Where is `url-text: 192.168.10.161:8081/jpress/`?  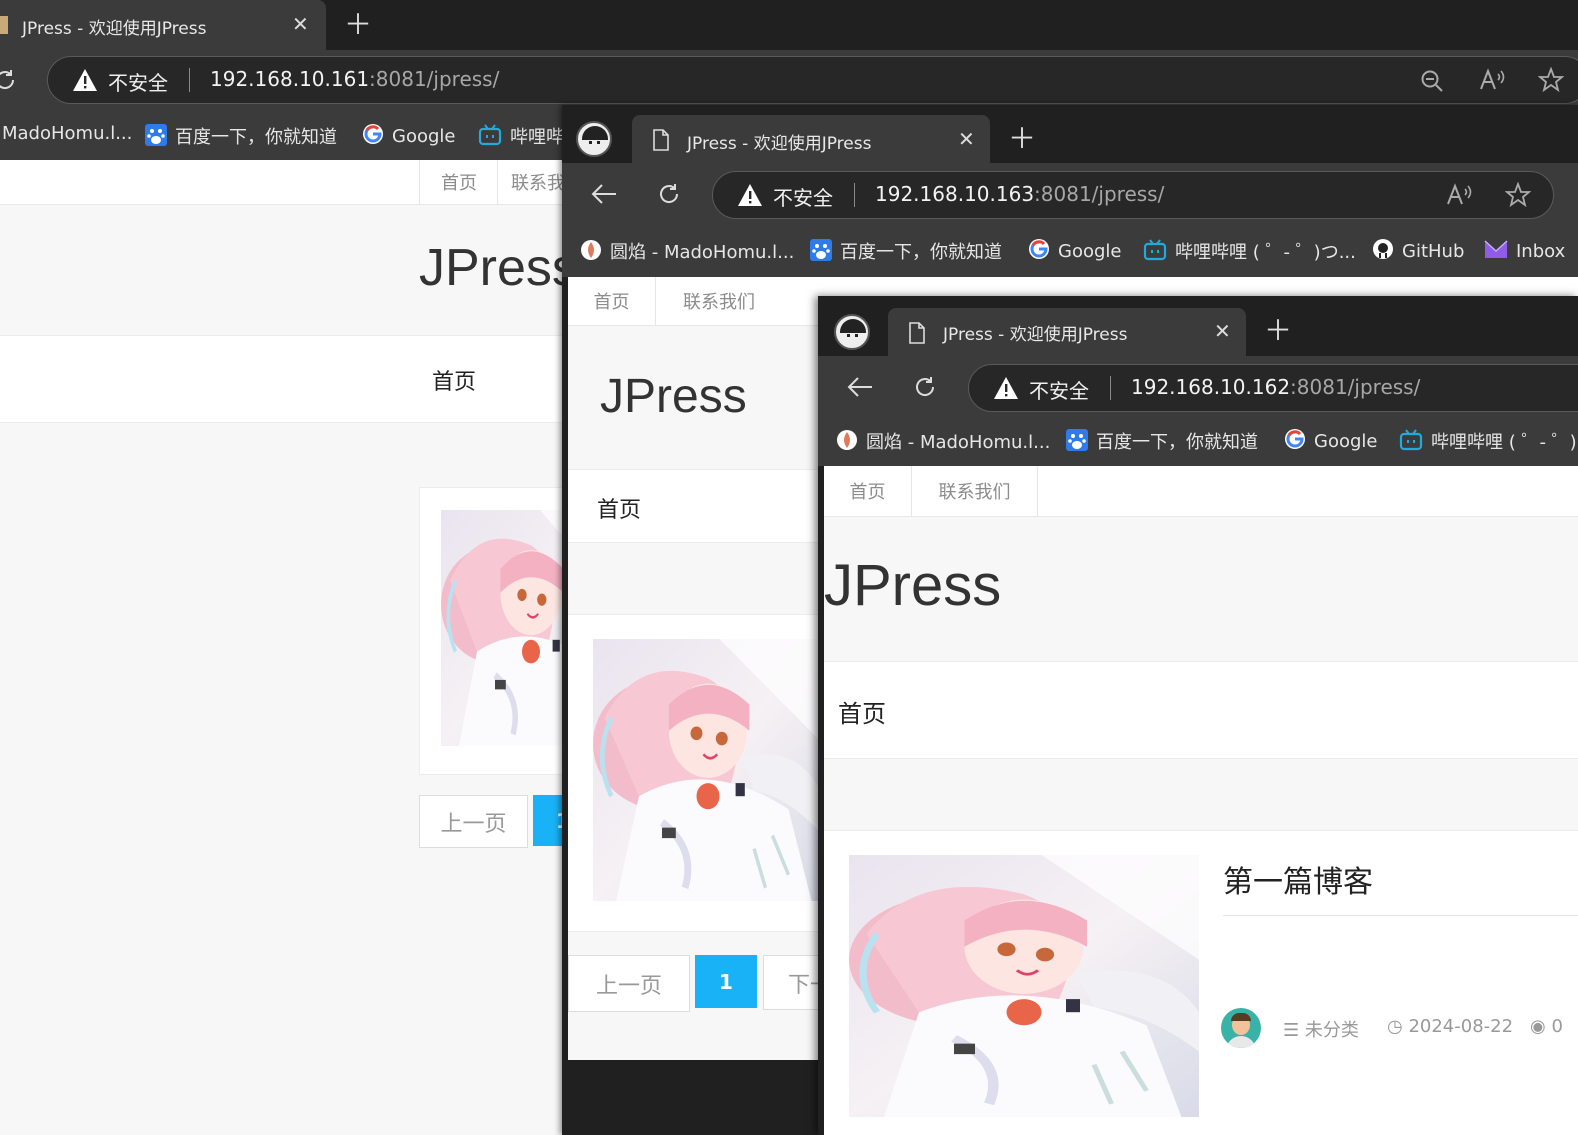 url-text: 192.168.10.161:8081/jpress/ is located at coordinates (354, 79).